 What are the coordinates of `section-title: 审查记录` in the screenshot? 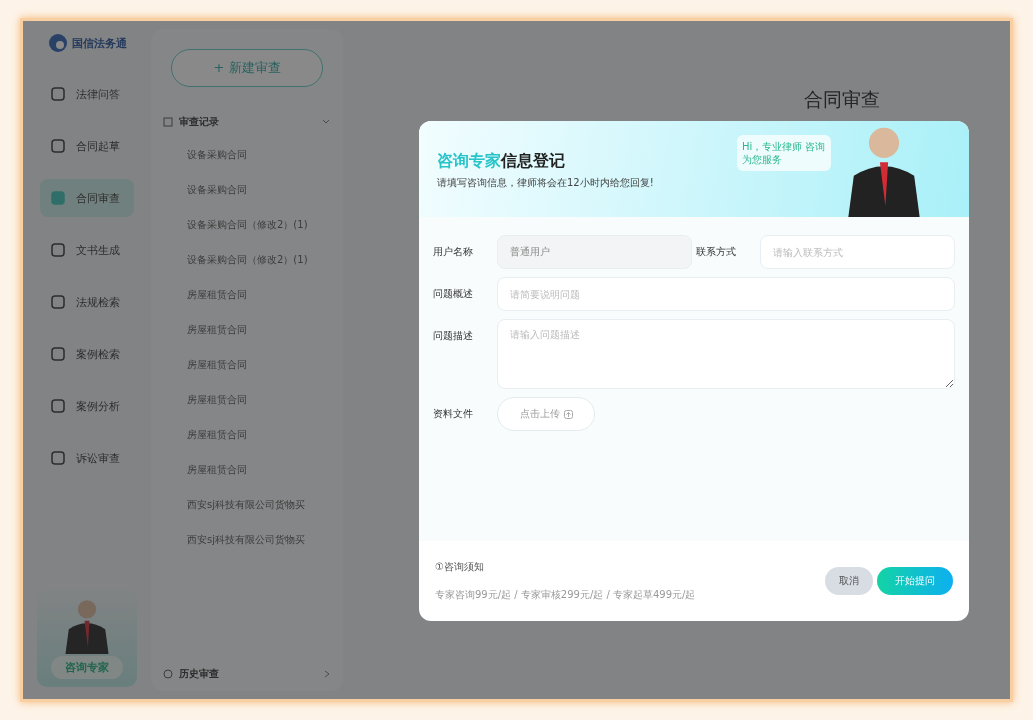 It's located at (199, 122).